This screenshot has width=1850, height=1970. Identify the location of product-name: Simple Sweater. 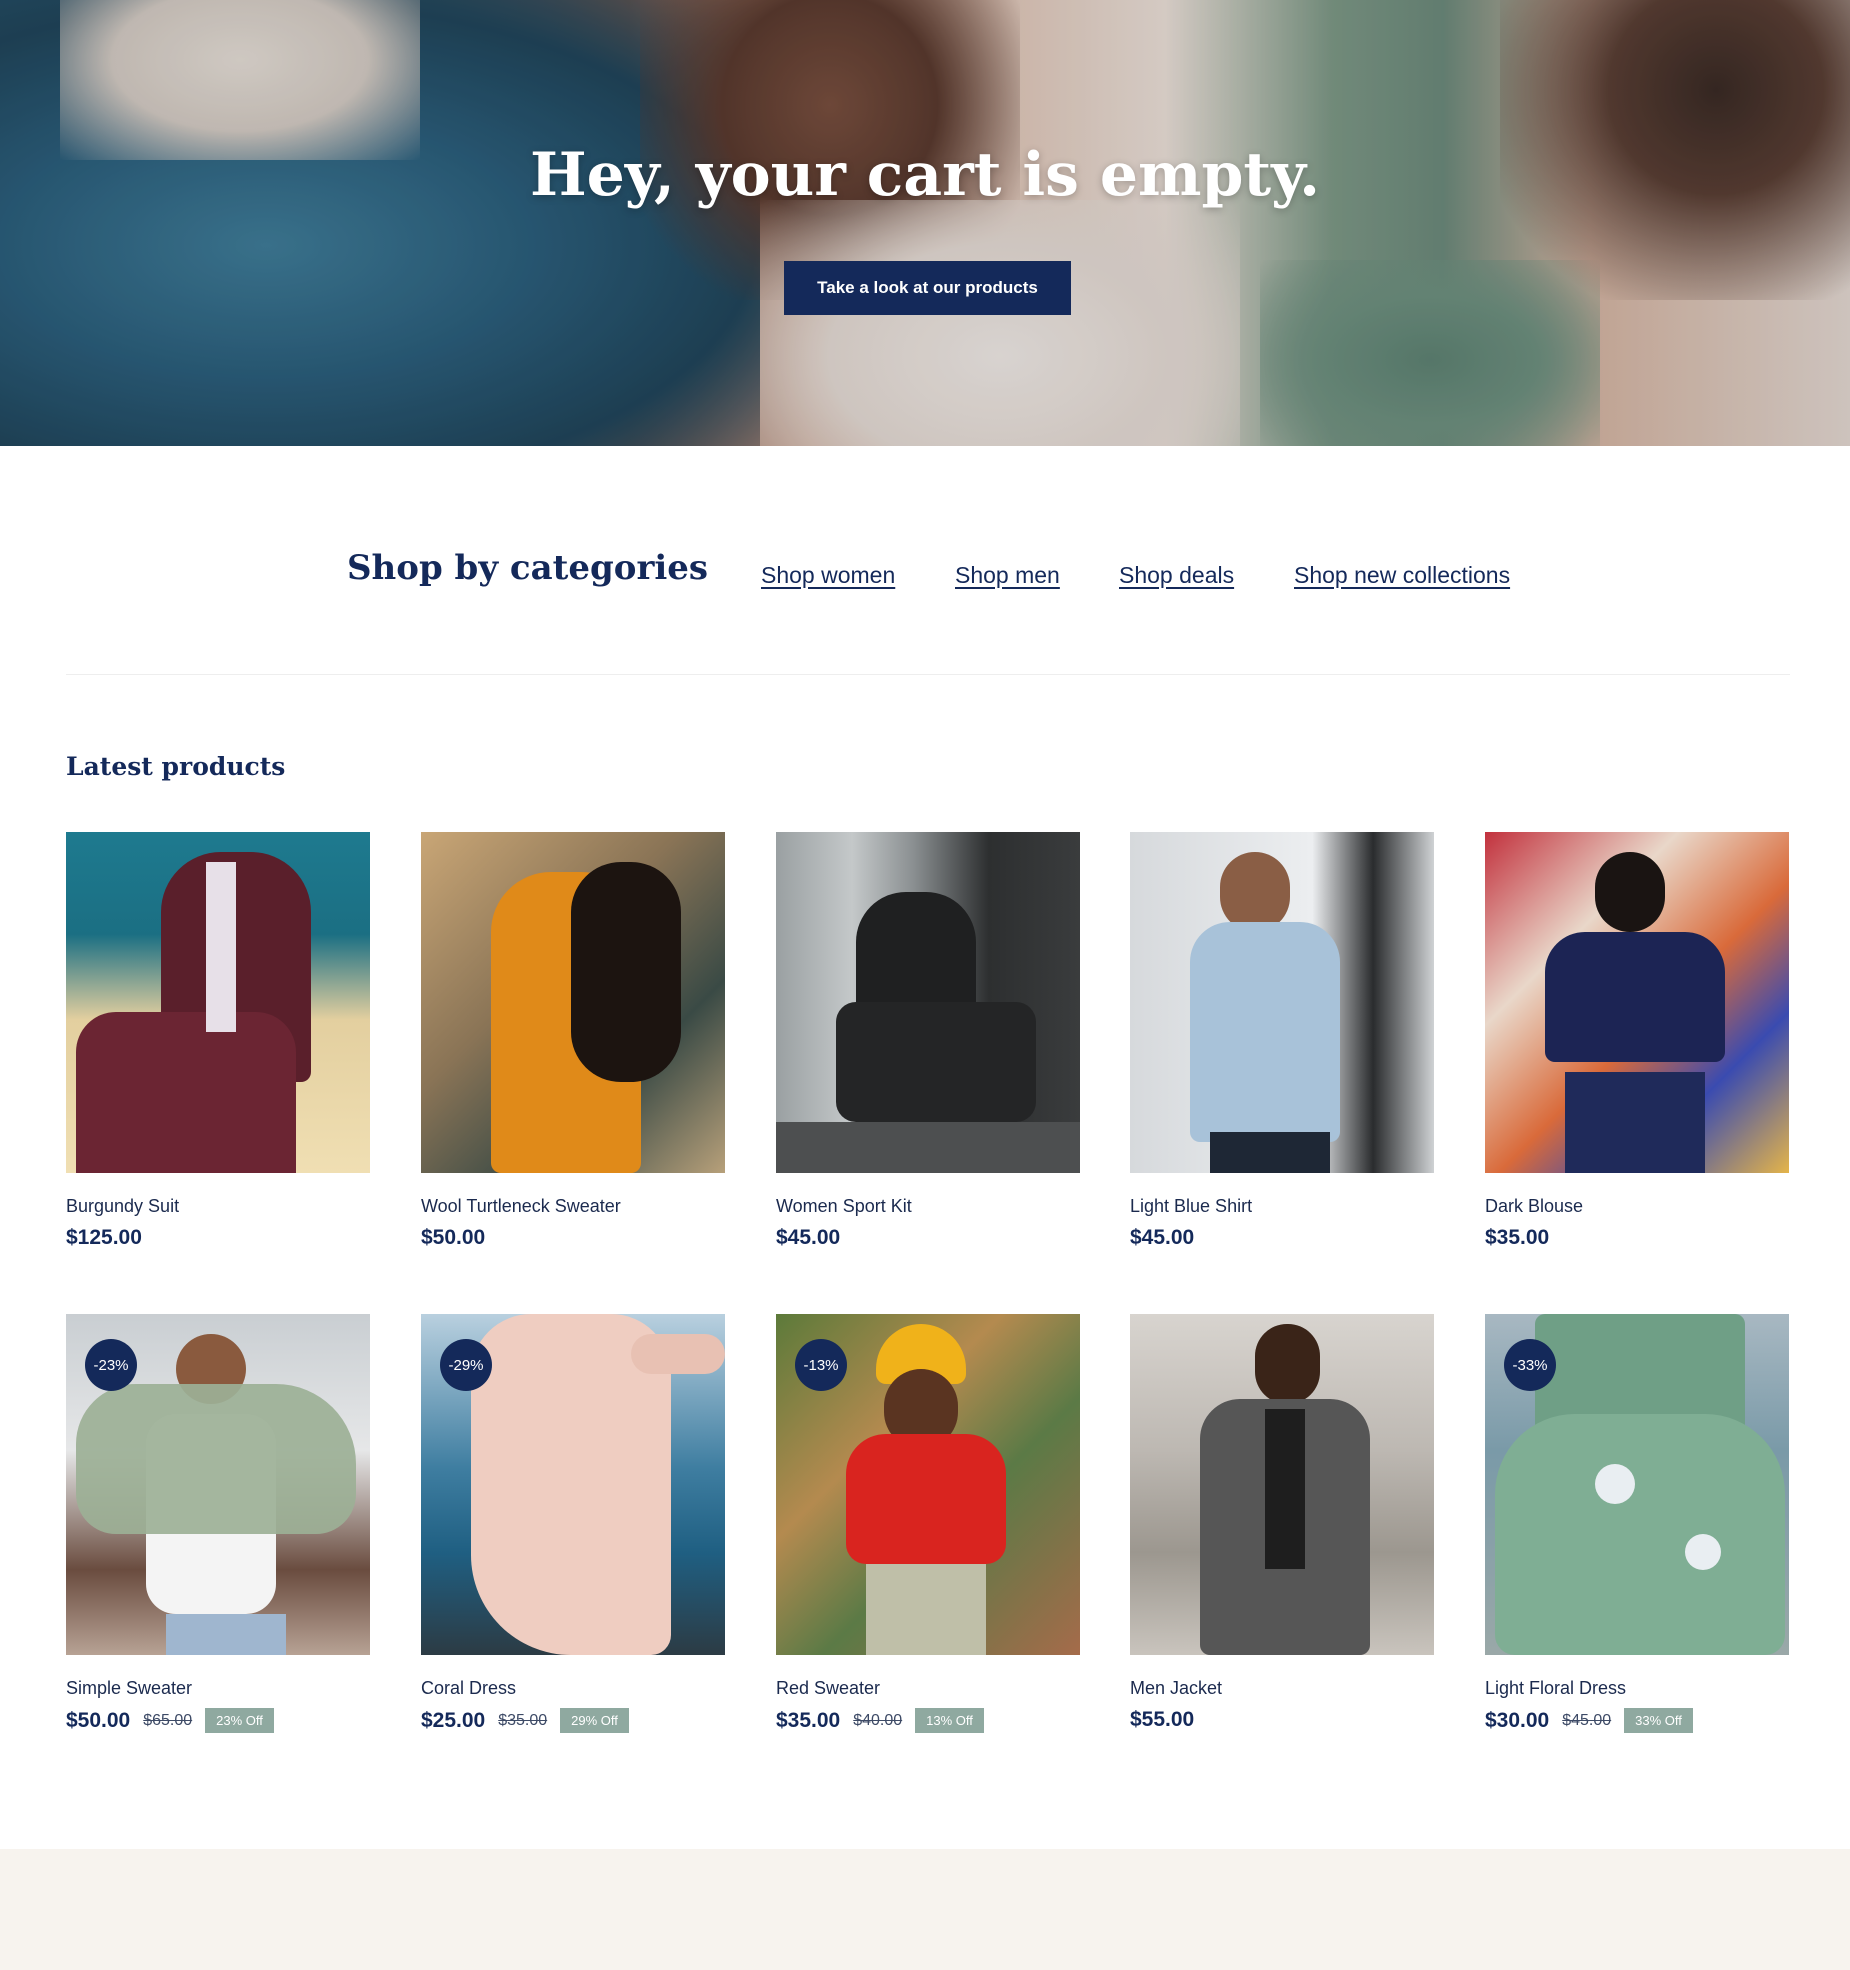
(129, 1688).